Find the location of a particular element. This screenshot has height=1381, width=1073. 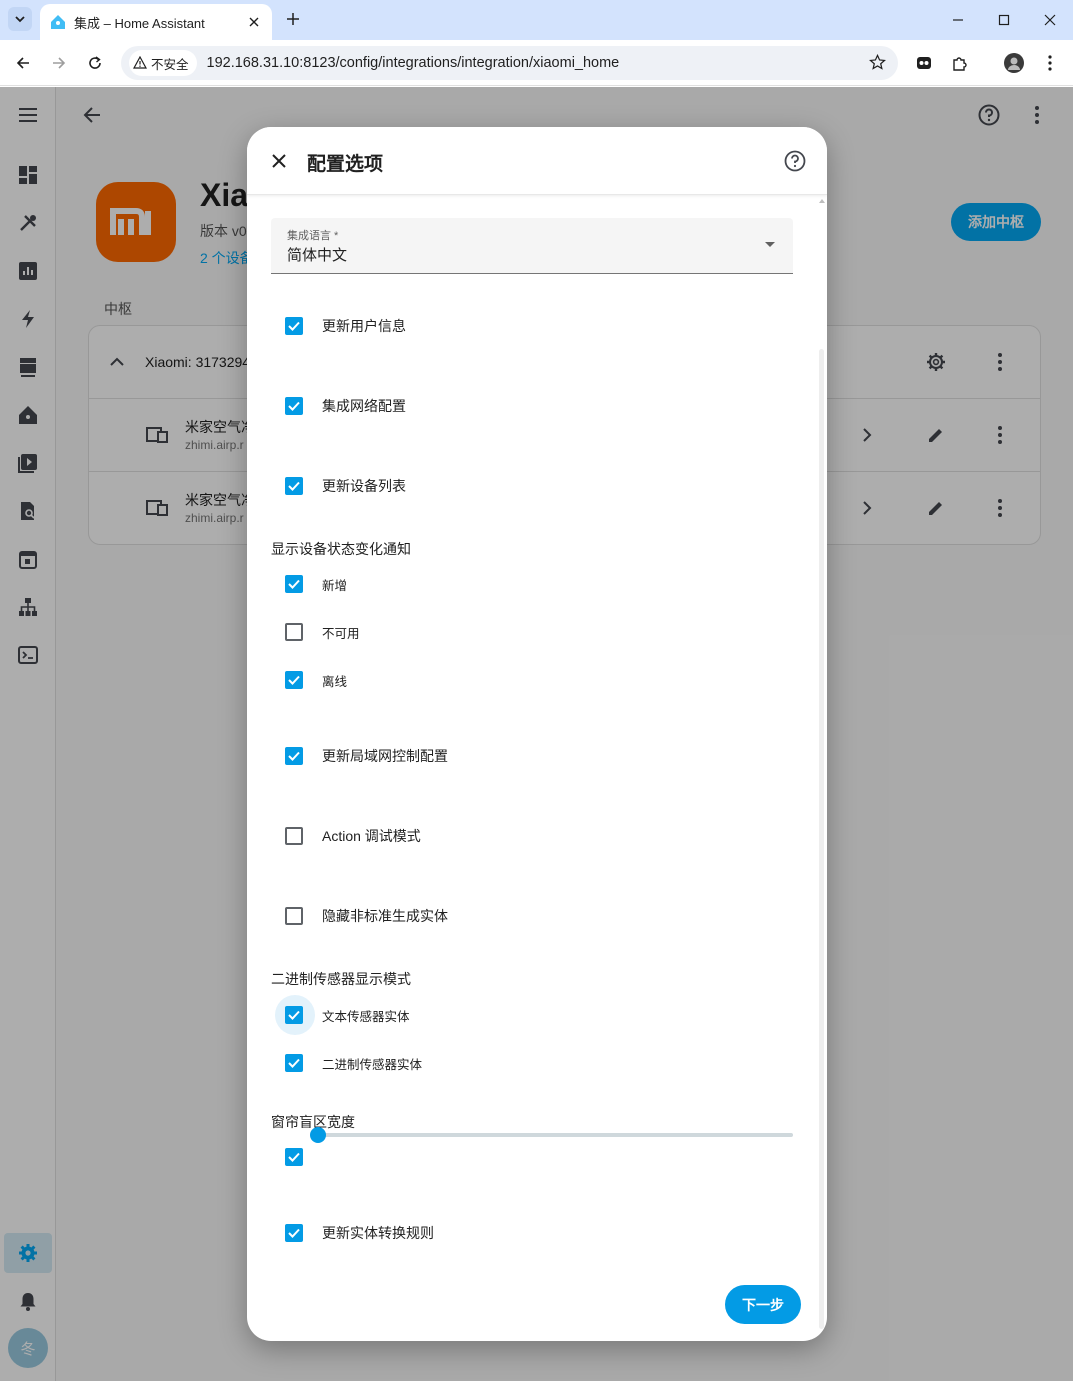

dialog-title: 配置选项 is located at coordinates (345, 164).